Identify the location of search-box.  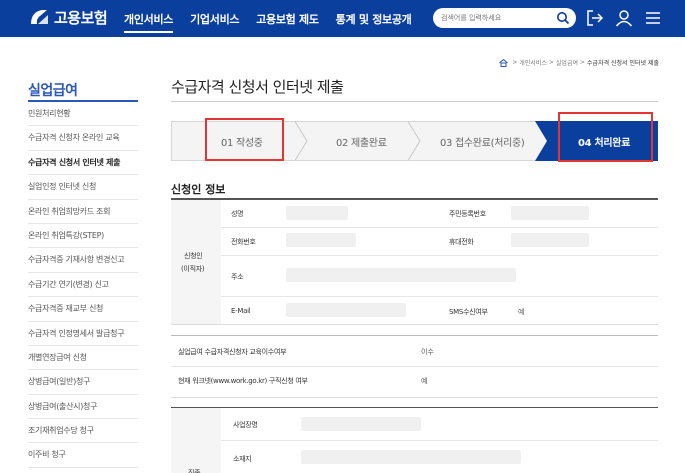
(504, 18).